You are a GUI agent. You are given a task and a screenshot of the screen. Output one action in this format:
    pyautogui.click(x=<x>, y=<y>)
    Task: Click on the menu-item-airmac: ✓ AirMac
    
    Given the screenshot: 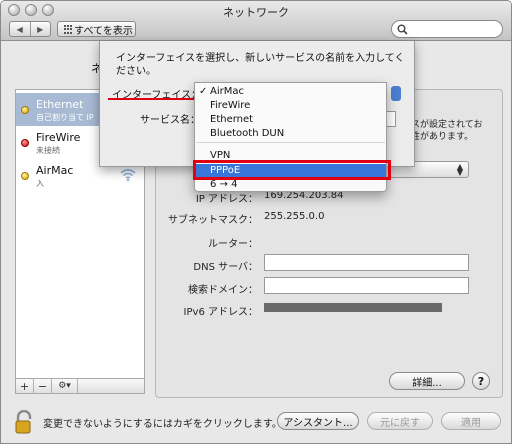 What is the action you would take?
    pyautogui.click(x=290, y=91)
    